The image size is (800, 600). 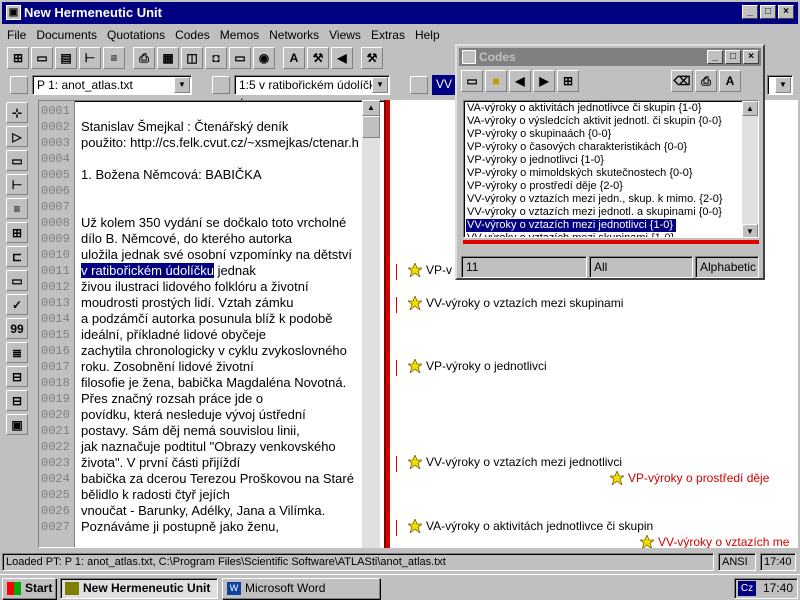 I want to click on memo-icon: ▭, so click(x=17, y=280).